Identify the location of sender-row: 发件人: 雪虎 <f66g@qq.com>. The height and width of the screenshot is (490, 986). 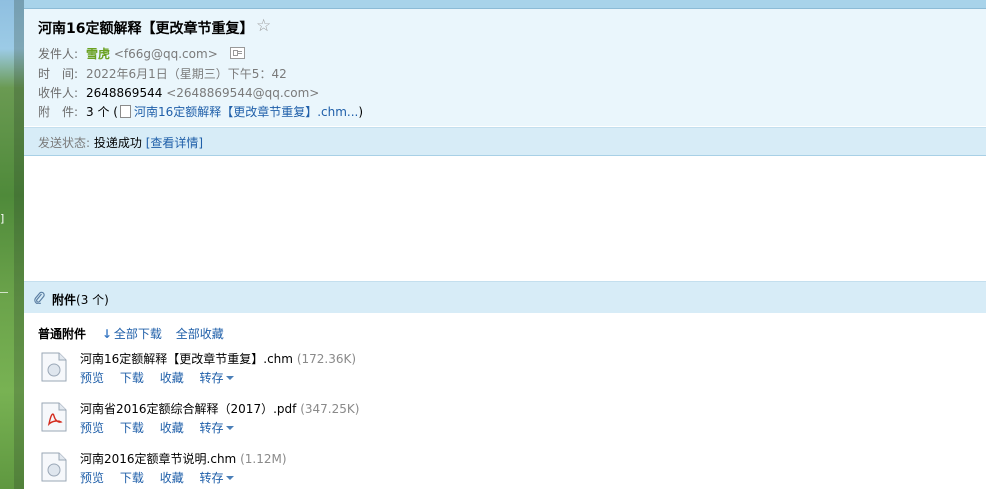
(141, 53).